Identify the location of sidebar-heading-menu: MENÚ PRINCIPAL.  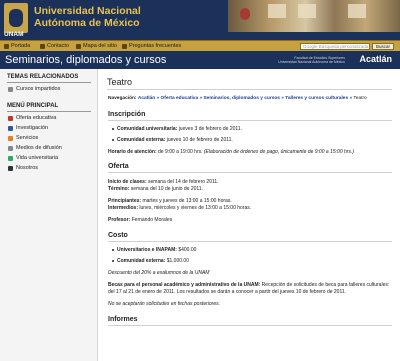
(33, 106).